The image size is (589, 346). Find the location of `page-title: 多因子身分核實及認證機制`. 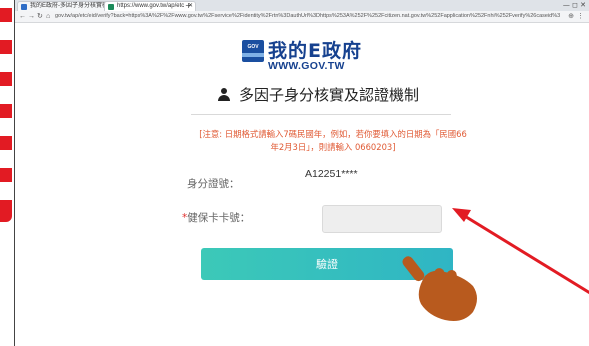

page-title: 多因子身分核實及認證機制 is located at coordinates (329, 95).